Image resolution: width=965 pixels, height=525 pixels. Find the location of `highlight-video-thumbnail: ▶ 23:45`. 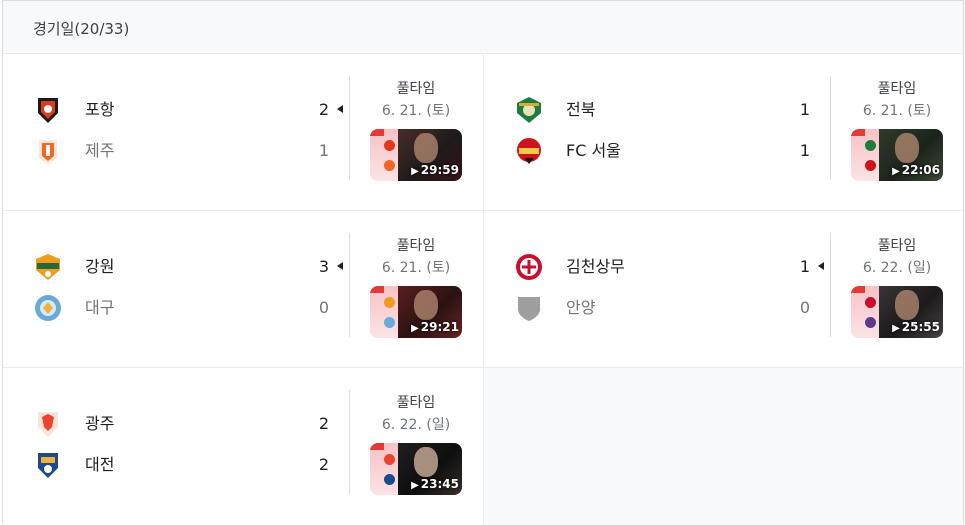

highlight-video-thumbnail: ▶ 23:45 is located at coordinates (416, 469).